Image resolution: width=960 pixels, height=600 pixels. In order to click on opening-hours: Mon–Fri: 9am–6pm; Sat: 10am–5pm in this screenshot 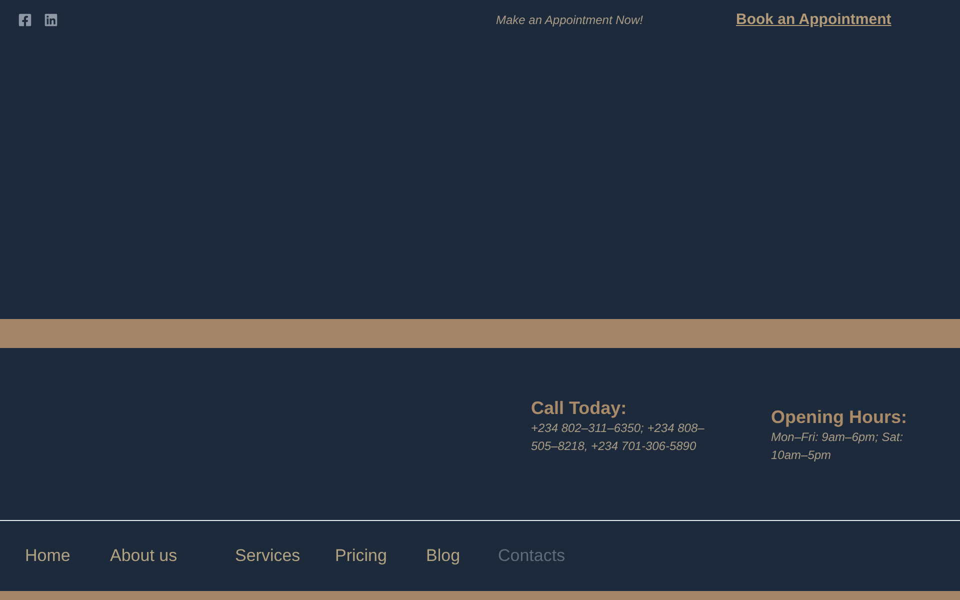, I will do `click(837, 446)`.